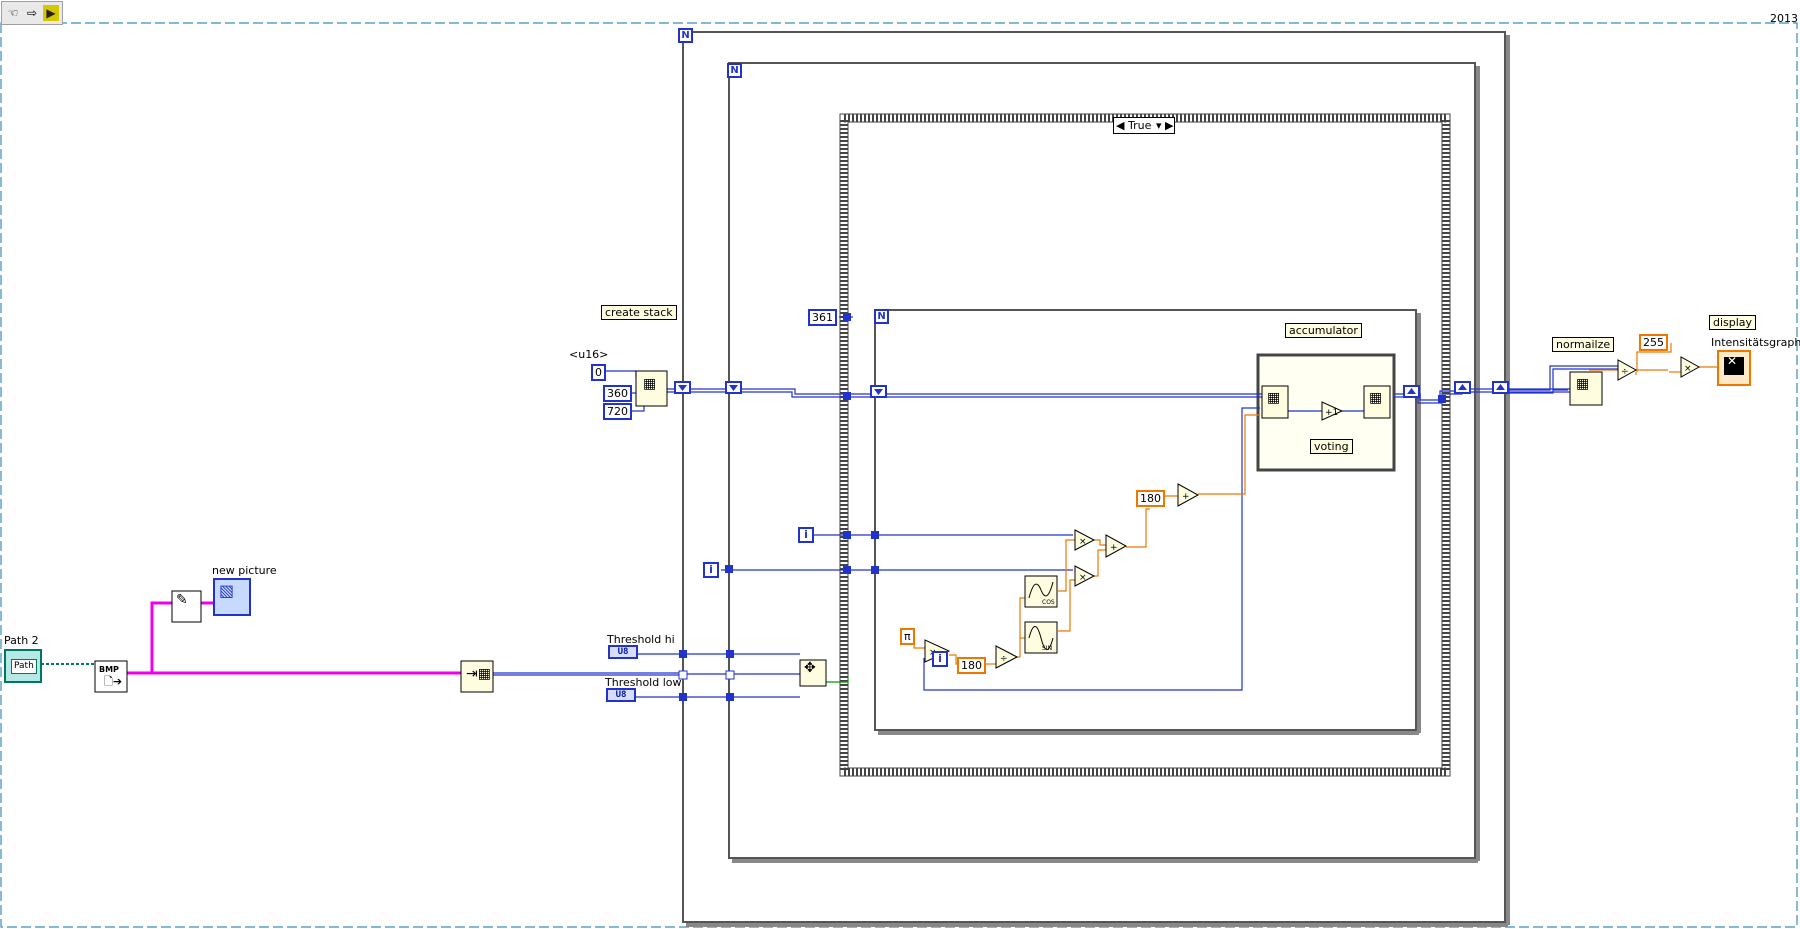 The image size is (1800, 929). Describe the element at coordinates (1733, 322) in the screenshot. I see `display-label: display` at that location.